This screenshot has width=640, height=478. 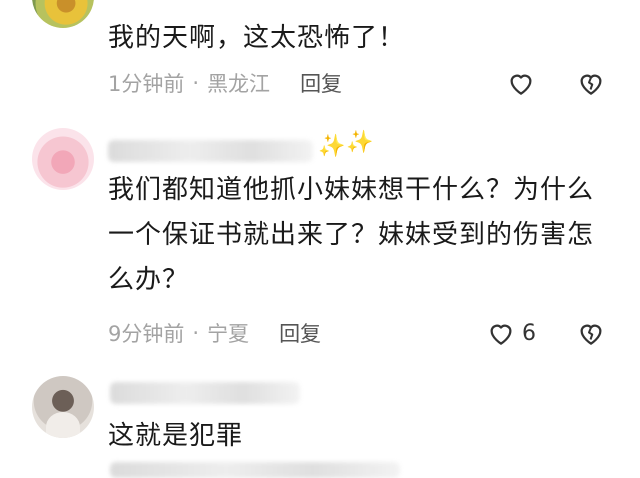 What do you see at coordinates (176, 436) in the screenshot?
I see `comment-text: 这就是犯罪` at bounding box center [176, 436].